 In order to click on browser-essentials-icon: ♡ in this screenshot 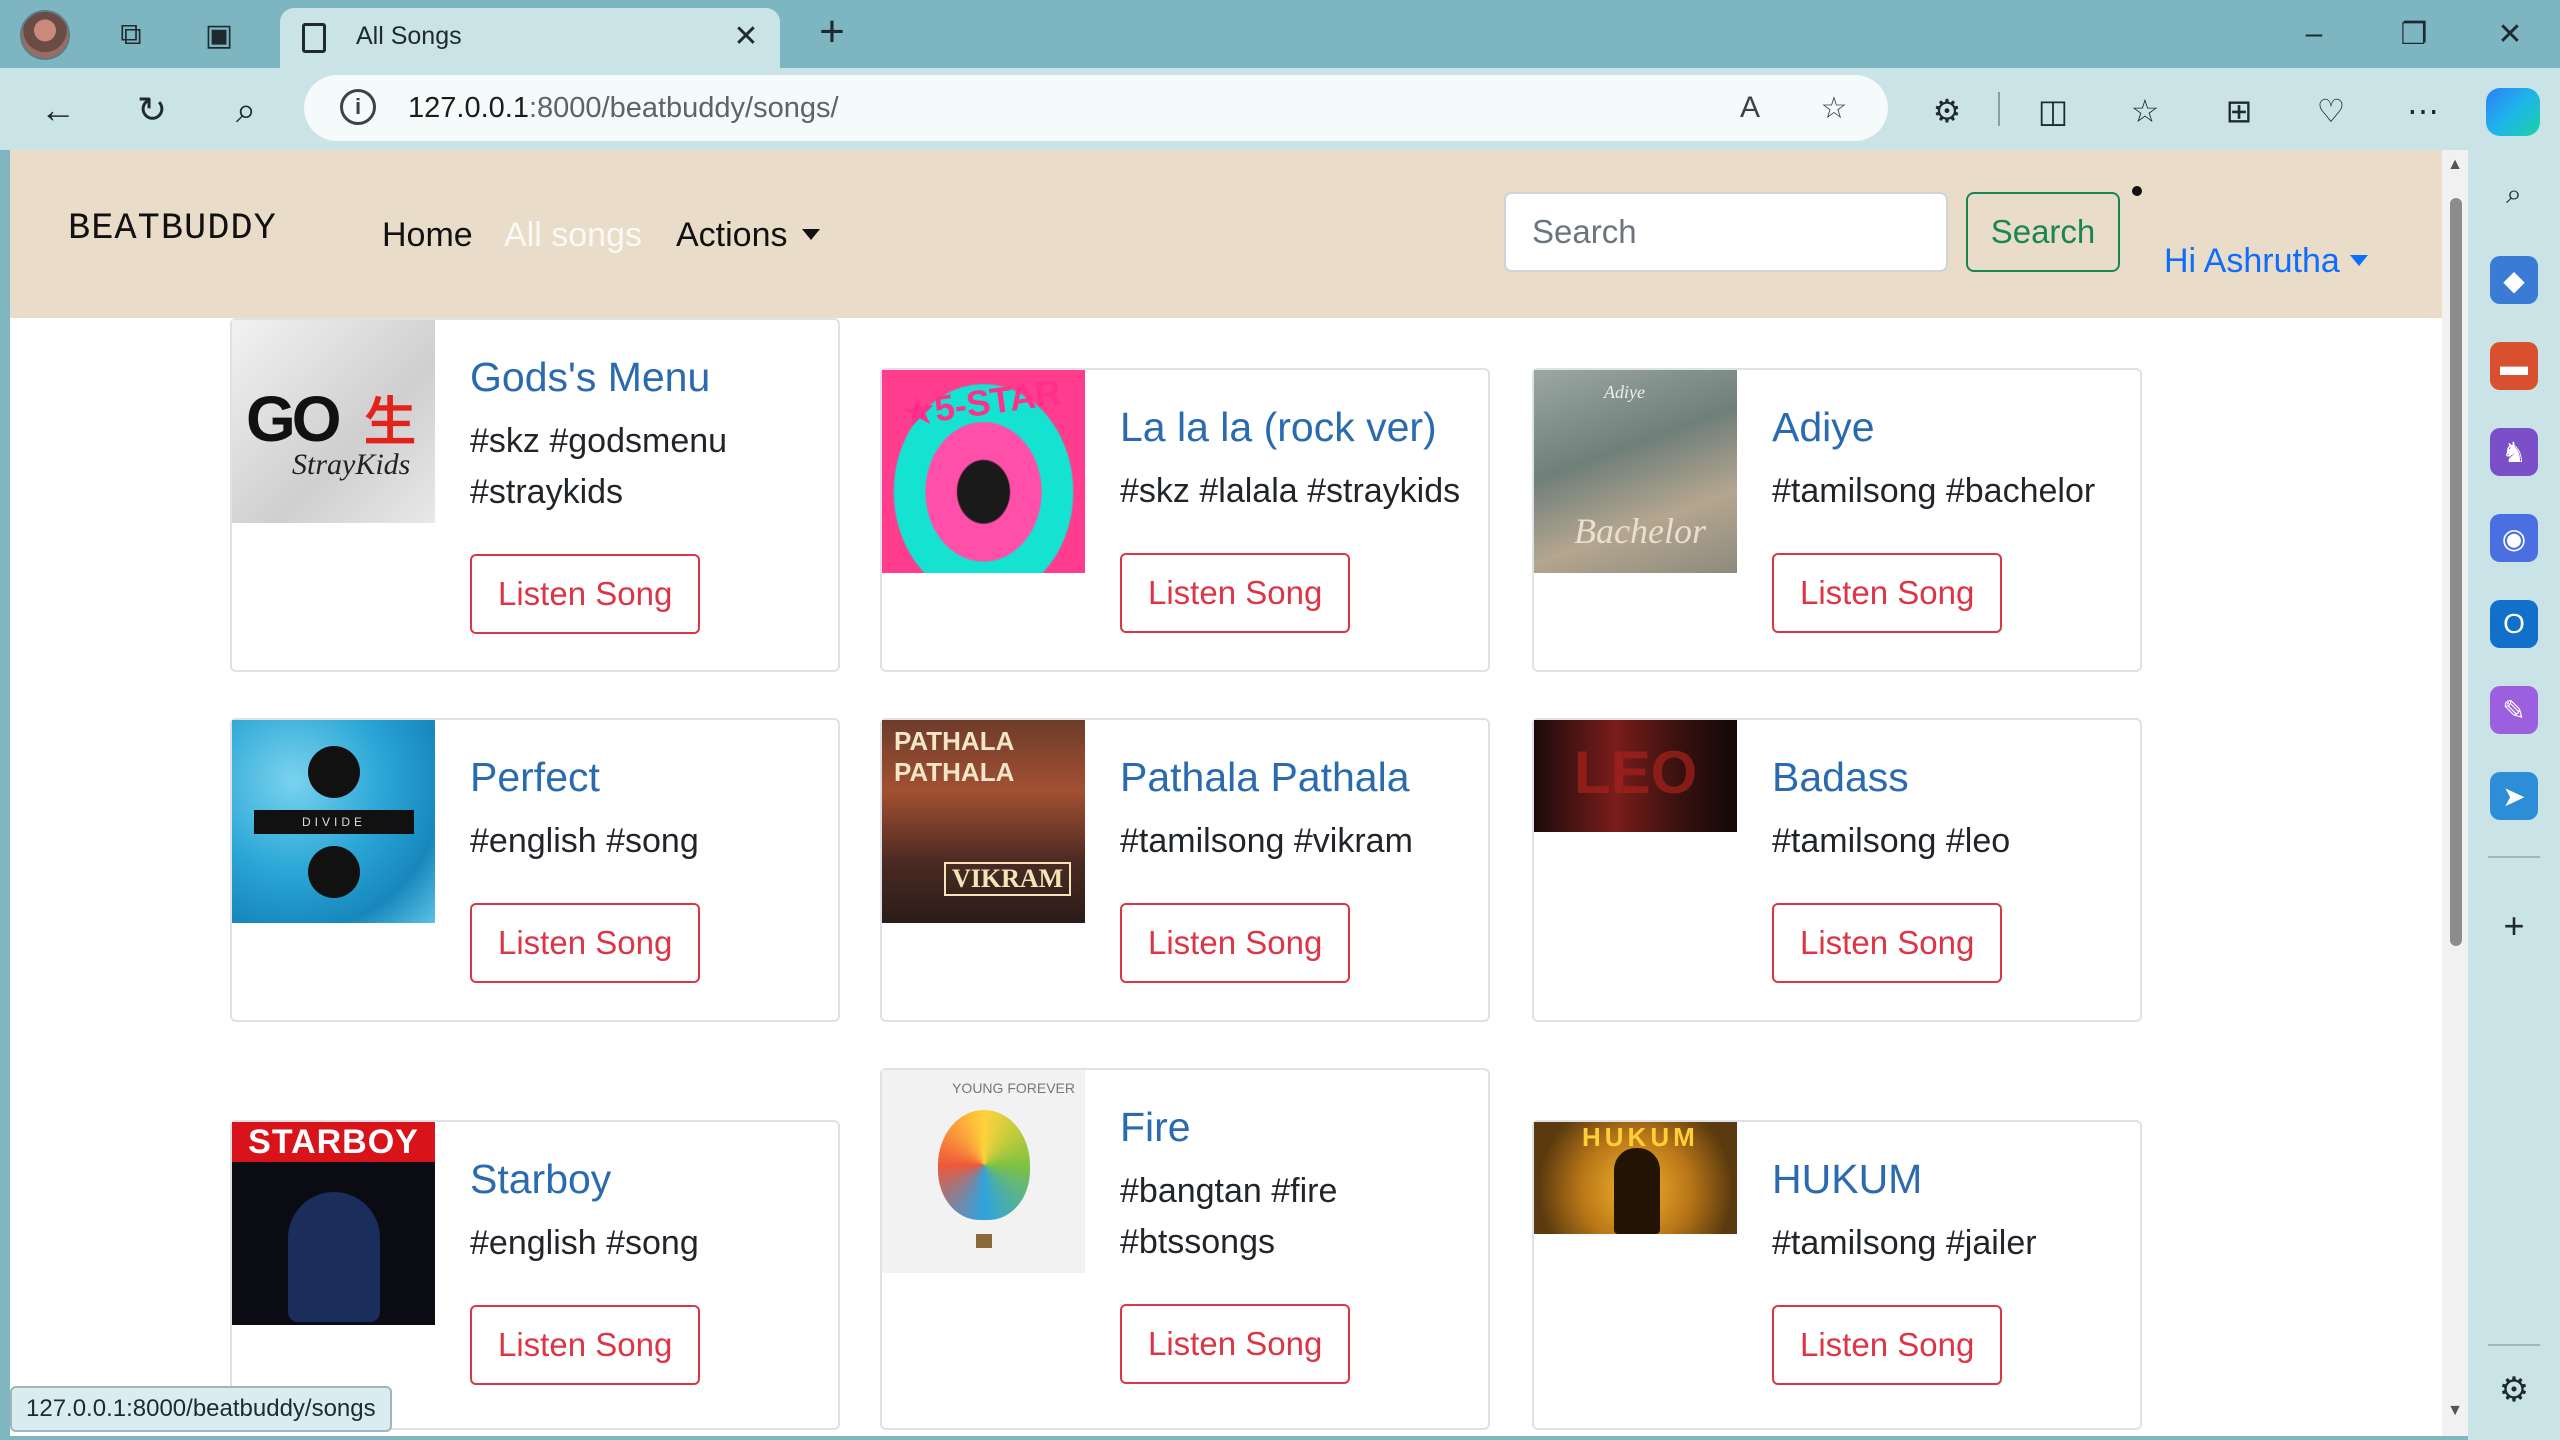, I will do `click(2331, 111)`.